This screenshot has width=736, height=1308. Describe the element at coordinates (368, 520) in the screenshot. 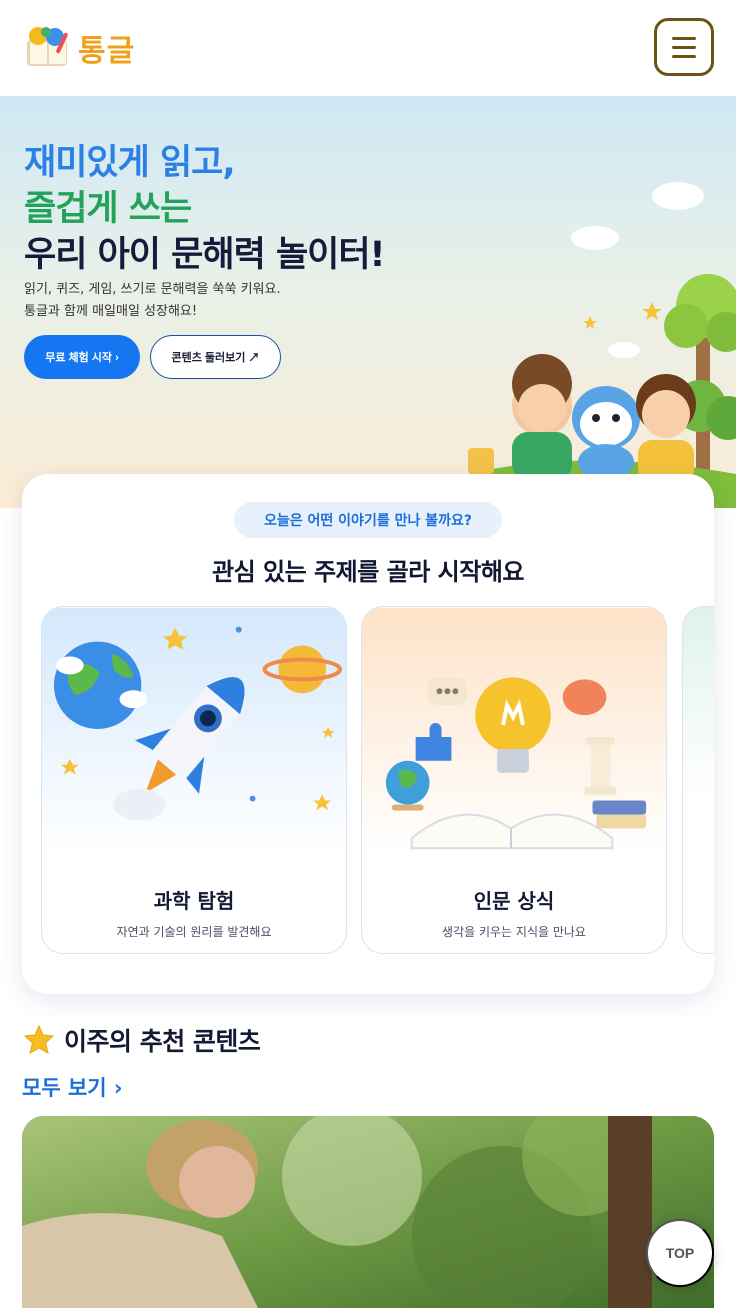

I see `topic-prompt-pill: 오늘은 어떤 이야기를 만나 볼까요?` at that location.